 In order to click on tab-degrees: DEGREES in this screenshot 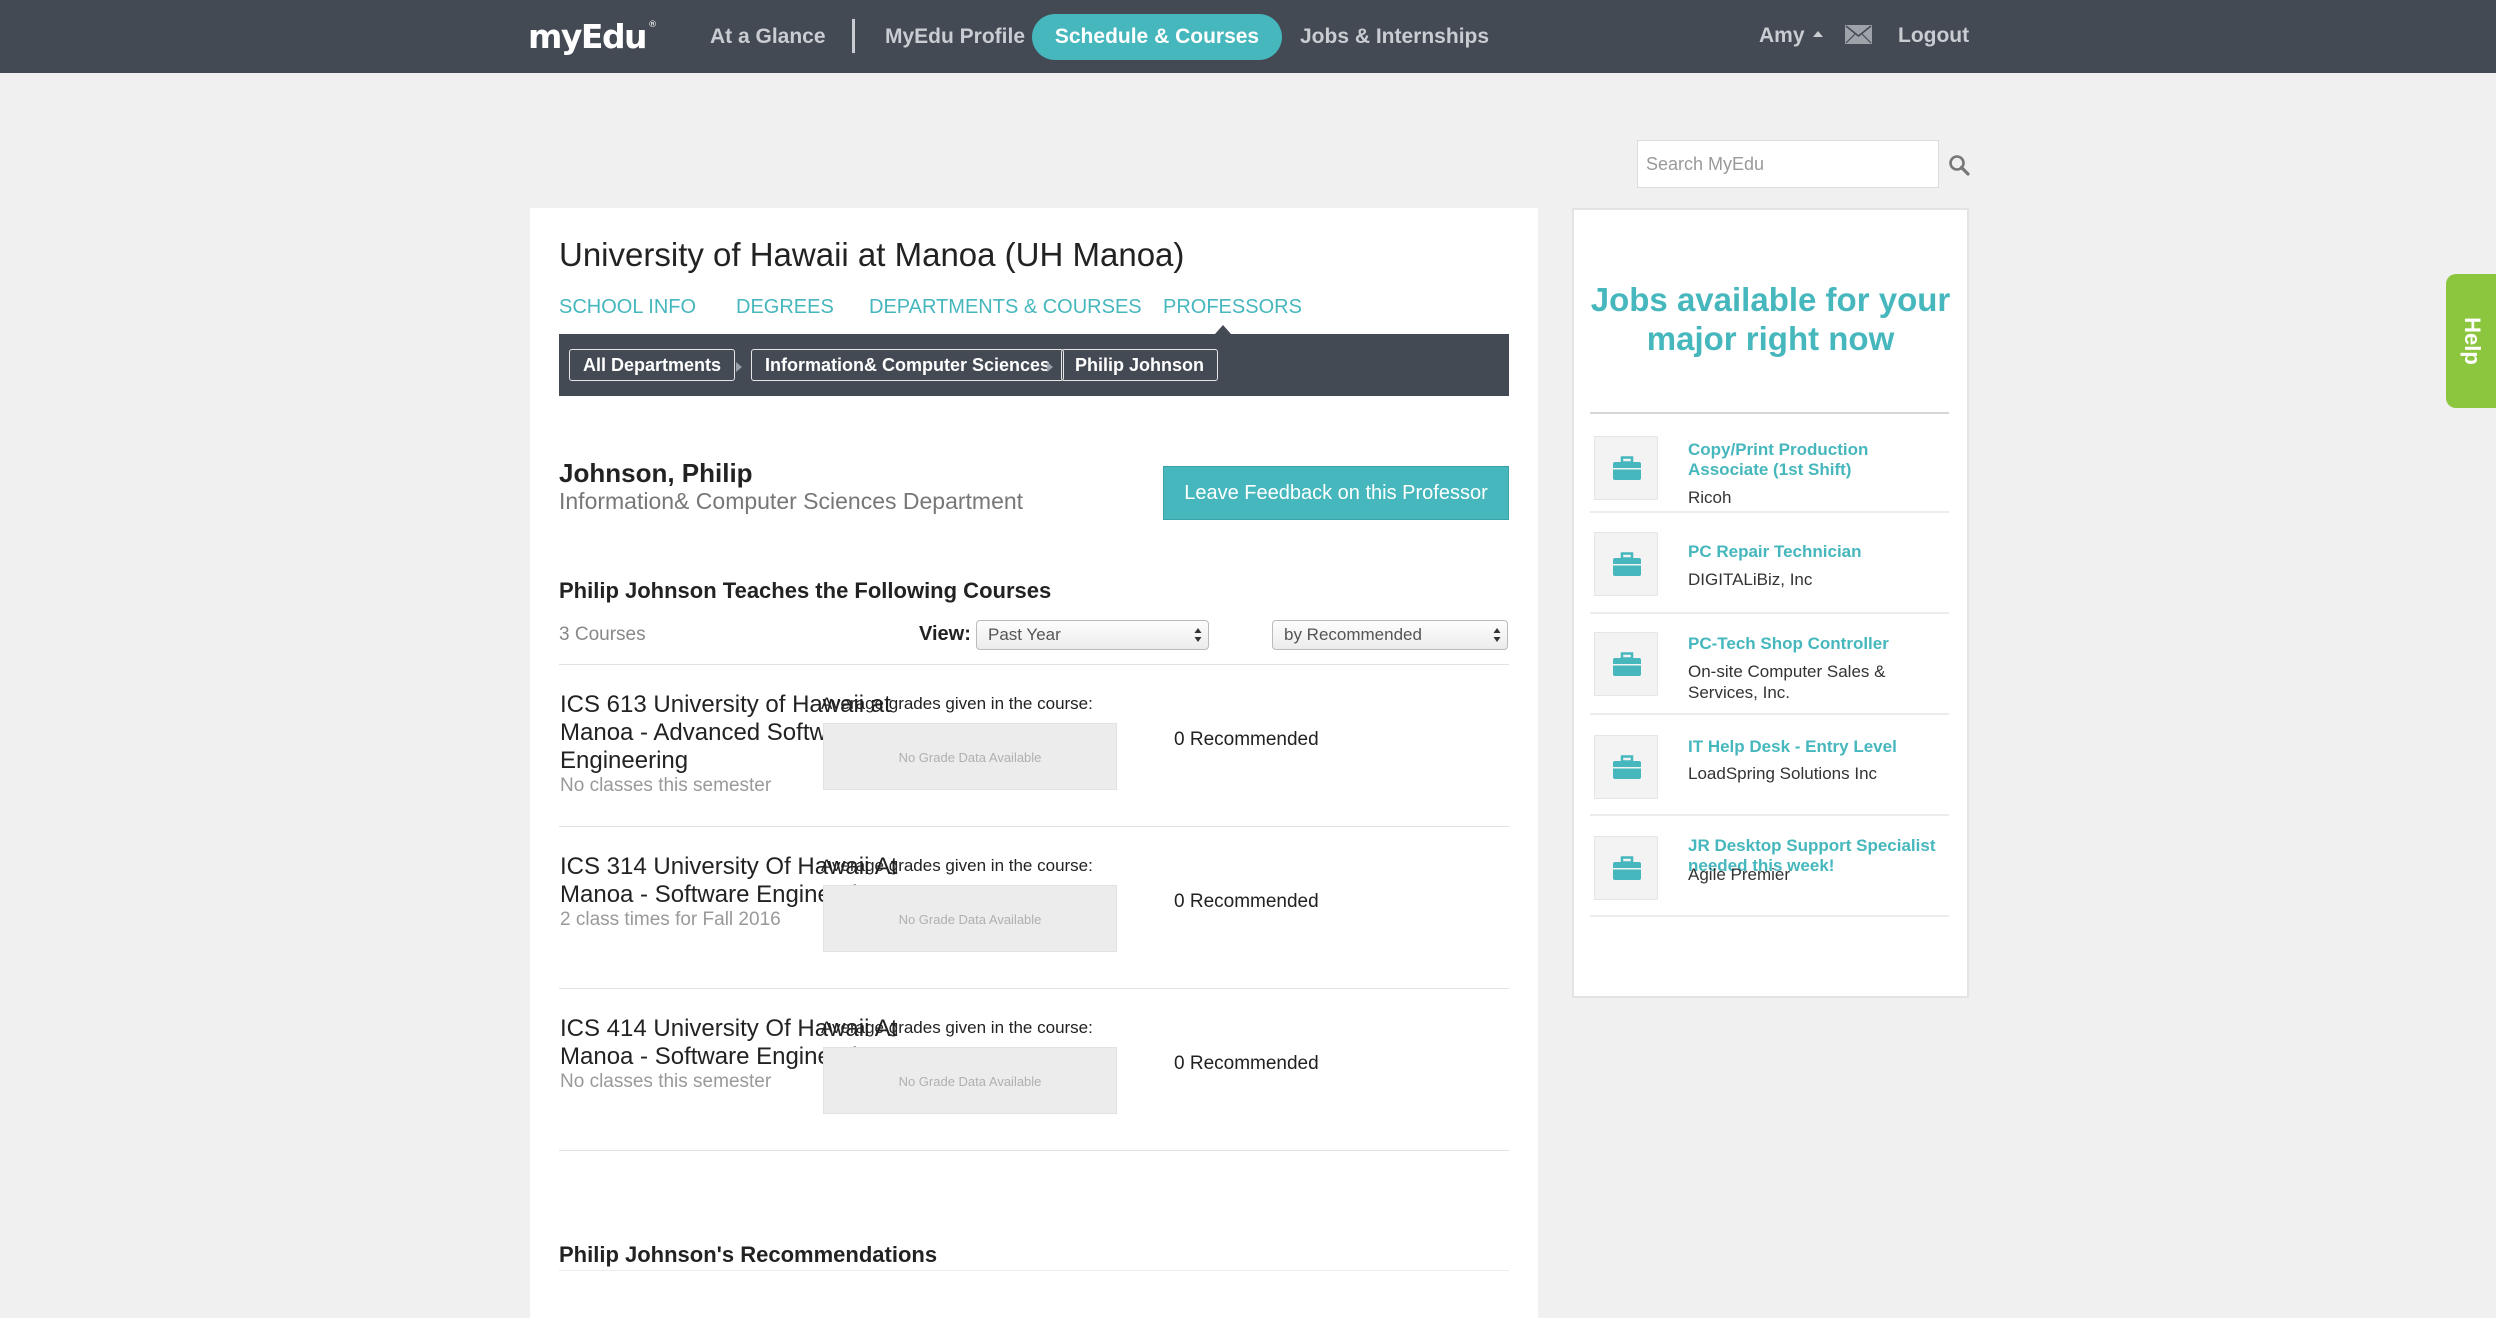, I will do `click(785, 307)`.